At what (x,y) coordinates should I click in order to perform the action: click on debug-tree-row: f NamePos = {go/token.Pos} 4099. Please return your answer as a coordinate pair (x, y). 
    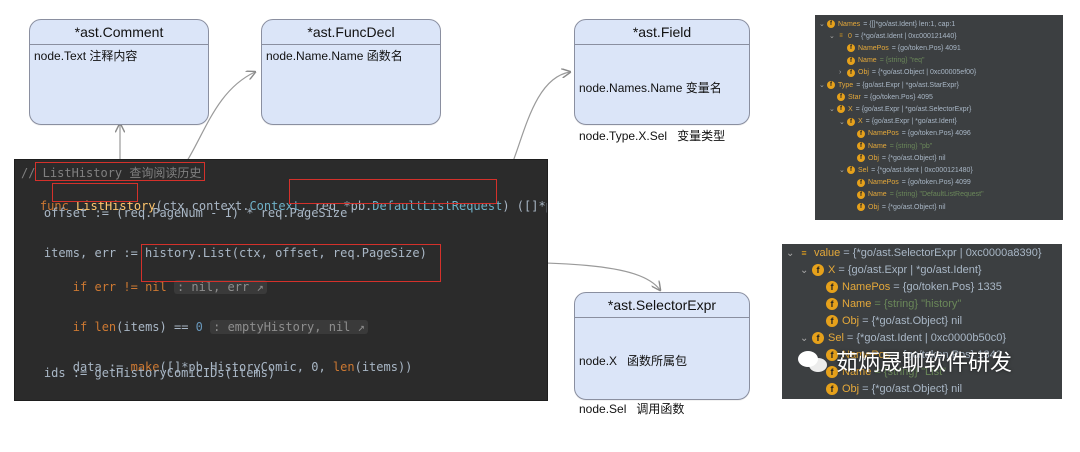
    Looking at the image, I should click on (910, 182).